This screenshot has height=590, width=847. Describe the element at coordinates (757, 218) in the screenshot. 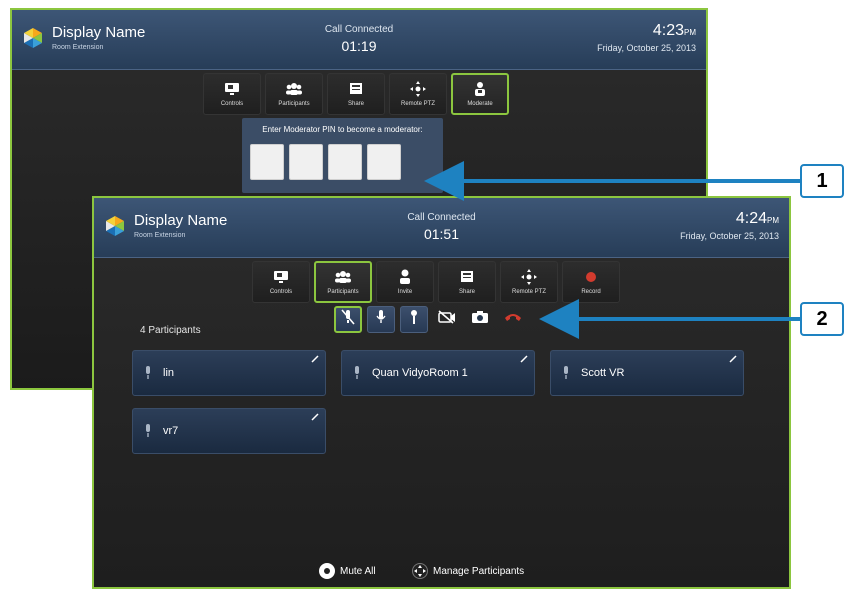

I see `clock-time: 4:24PM` at that location.